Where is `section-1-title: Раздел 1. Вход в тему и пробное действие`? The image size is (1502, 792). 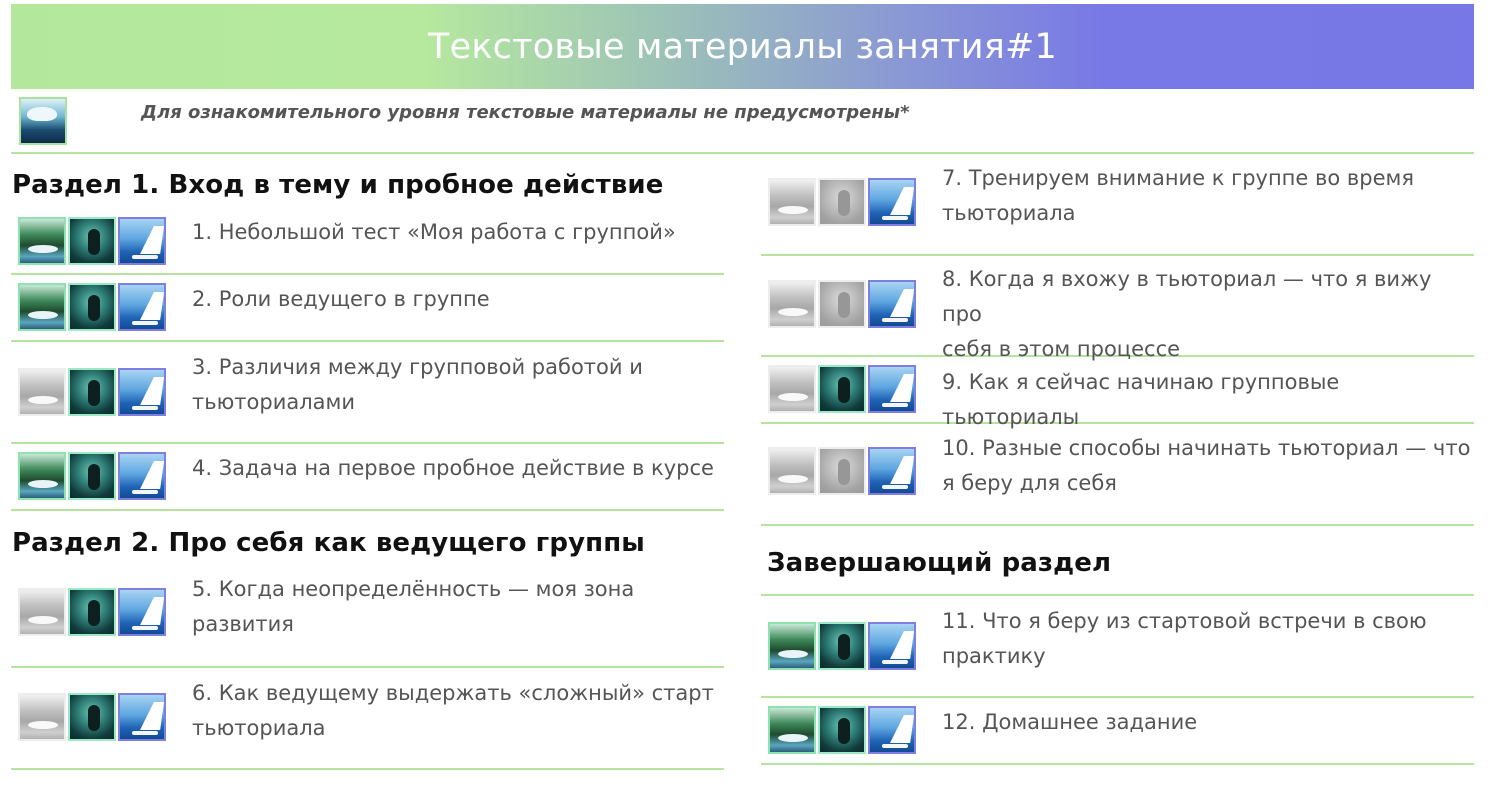
section-1-title: Раздел 1. Вход в тему и пробное действие is located at coordinates (338, 185).